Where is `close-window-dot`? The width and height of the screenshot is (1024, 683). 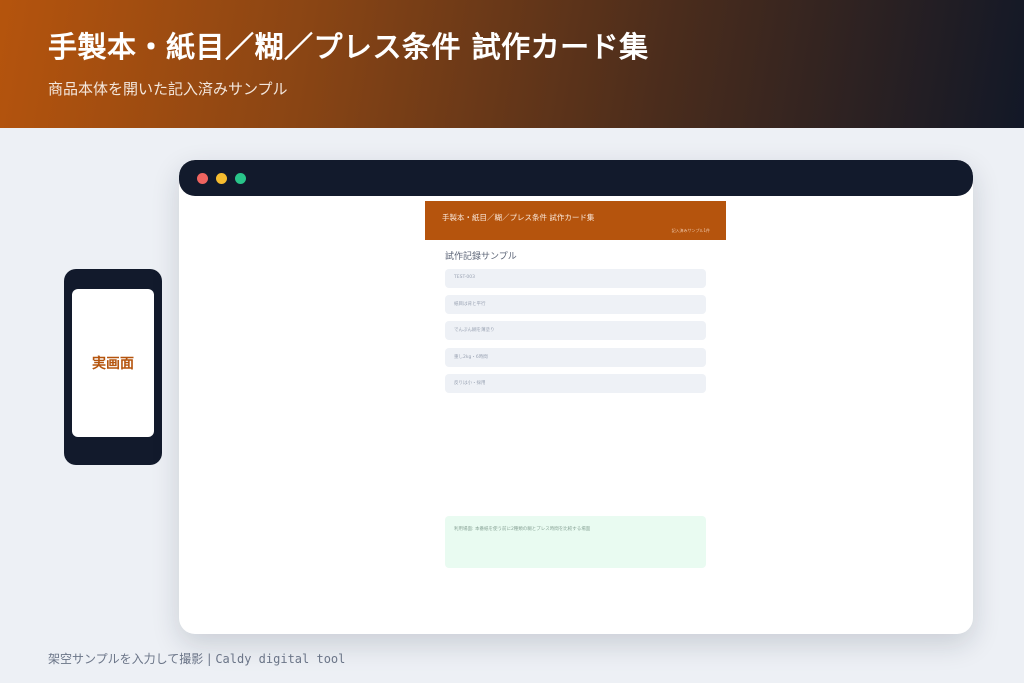
close-window-dot is located at coordinates (202, 178).